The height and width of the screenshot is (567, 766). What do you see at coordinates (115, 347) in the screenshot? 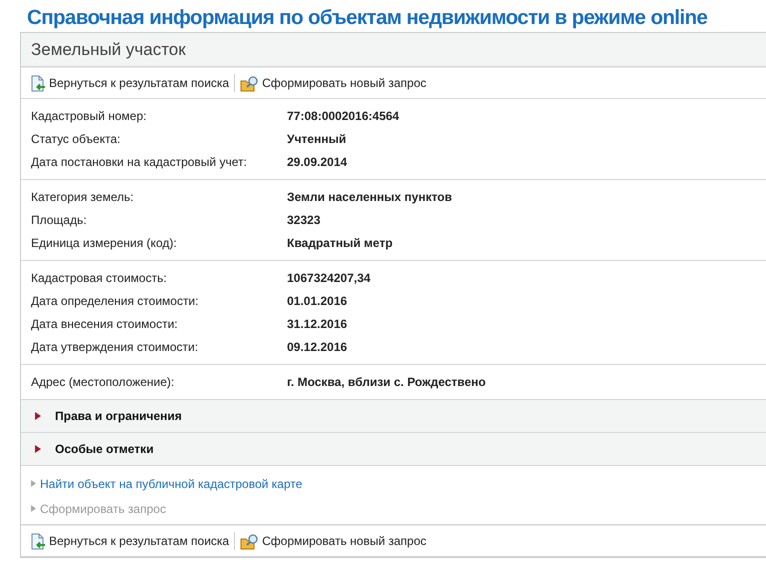
I see `field-label: Дата утверждения стоимости:` at bounding box center [115, 347].